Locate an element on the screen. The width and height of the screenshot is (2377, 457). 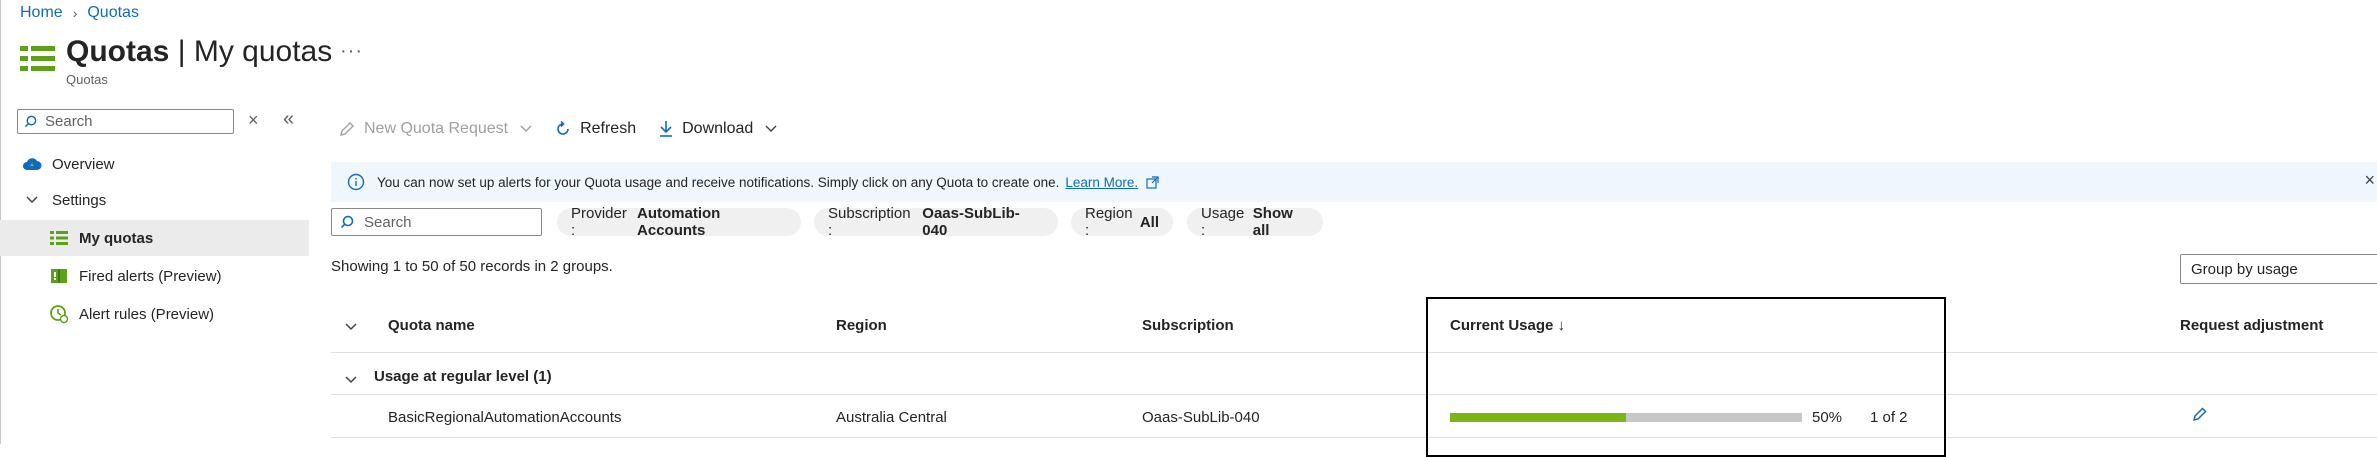
breadcrumb-home: Home is located at coordinates (41, 13).